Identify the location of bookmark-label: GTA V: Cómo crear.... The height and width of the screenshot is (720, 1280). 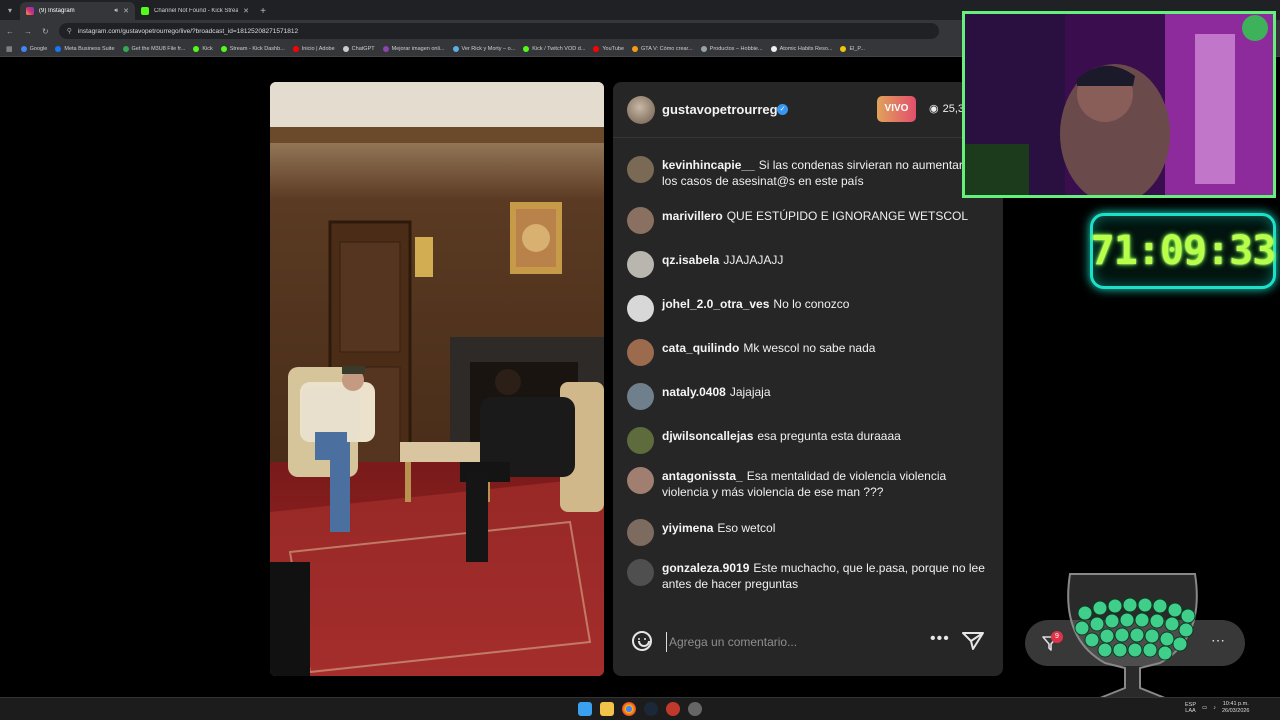
(667, 49).